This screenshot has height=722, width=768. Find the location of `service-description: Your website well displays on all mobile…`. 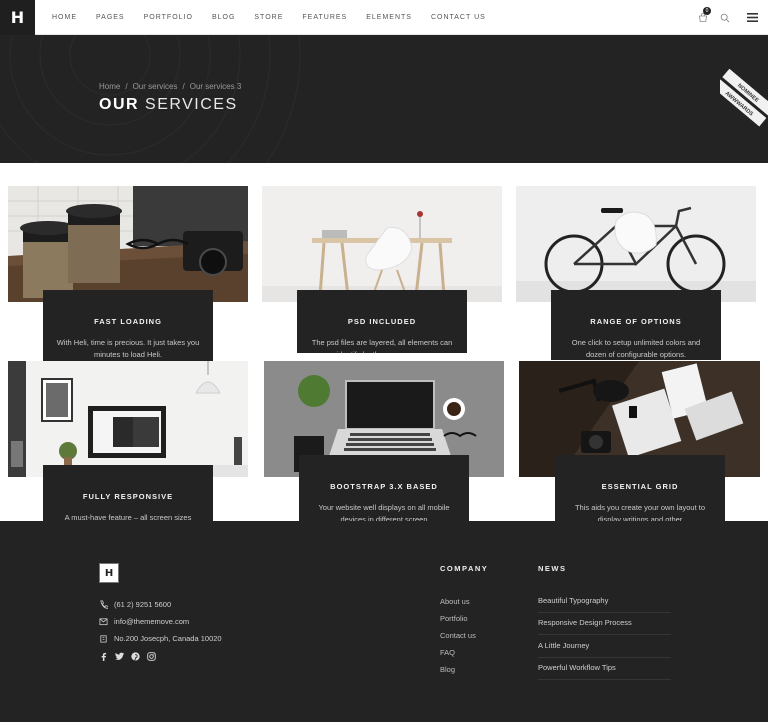

service-description: Your website well displays on all mobile… is located at coordinates (384, 512).